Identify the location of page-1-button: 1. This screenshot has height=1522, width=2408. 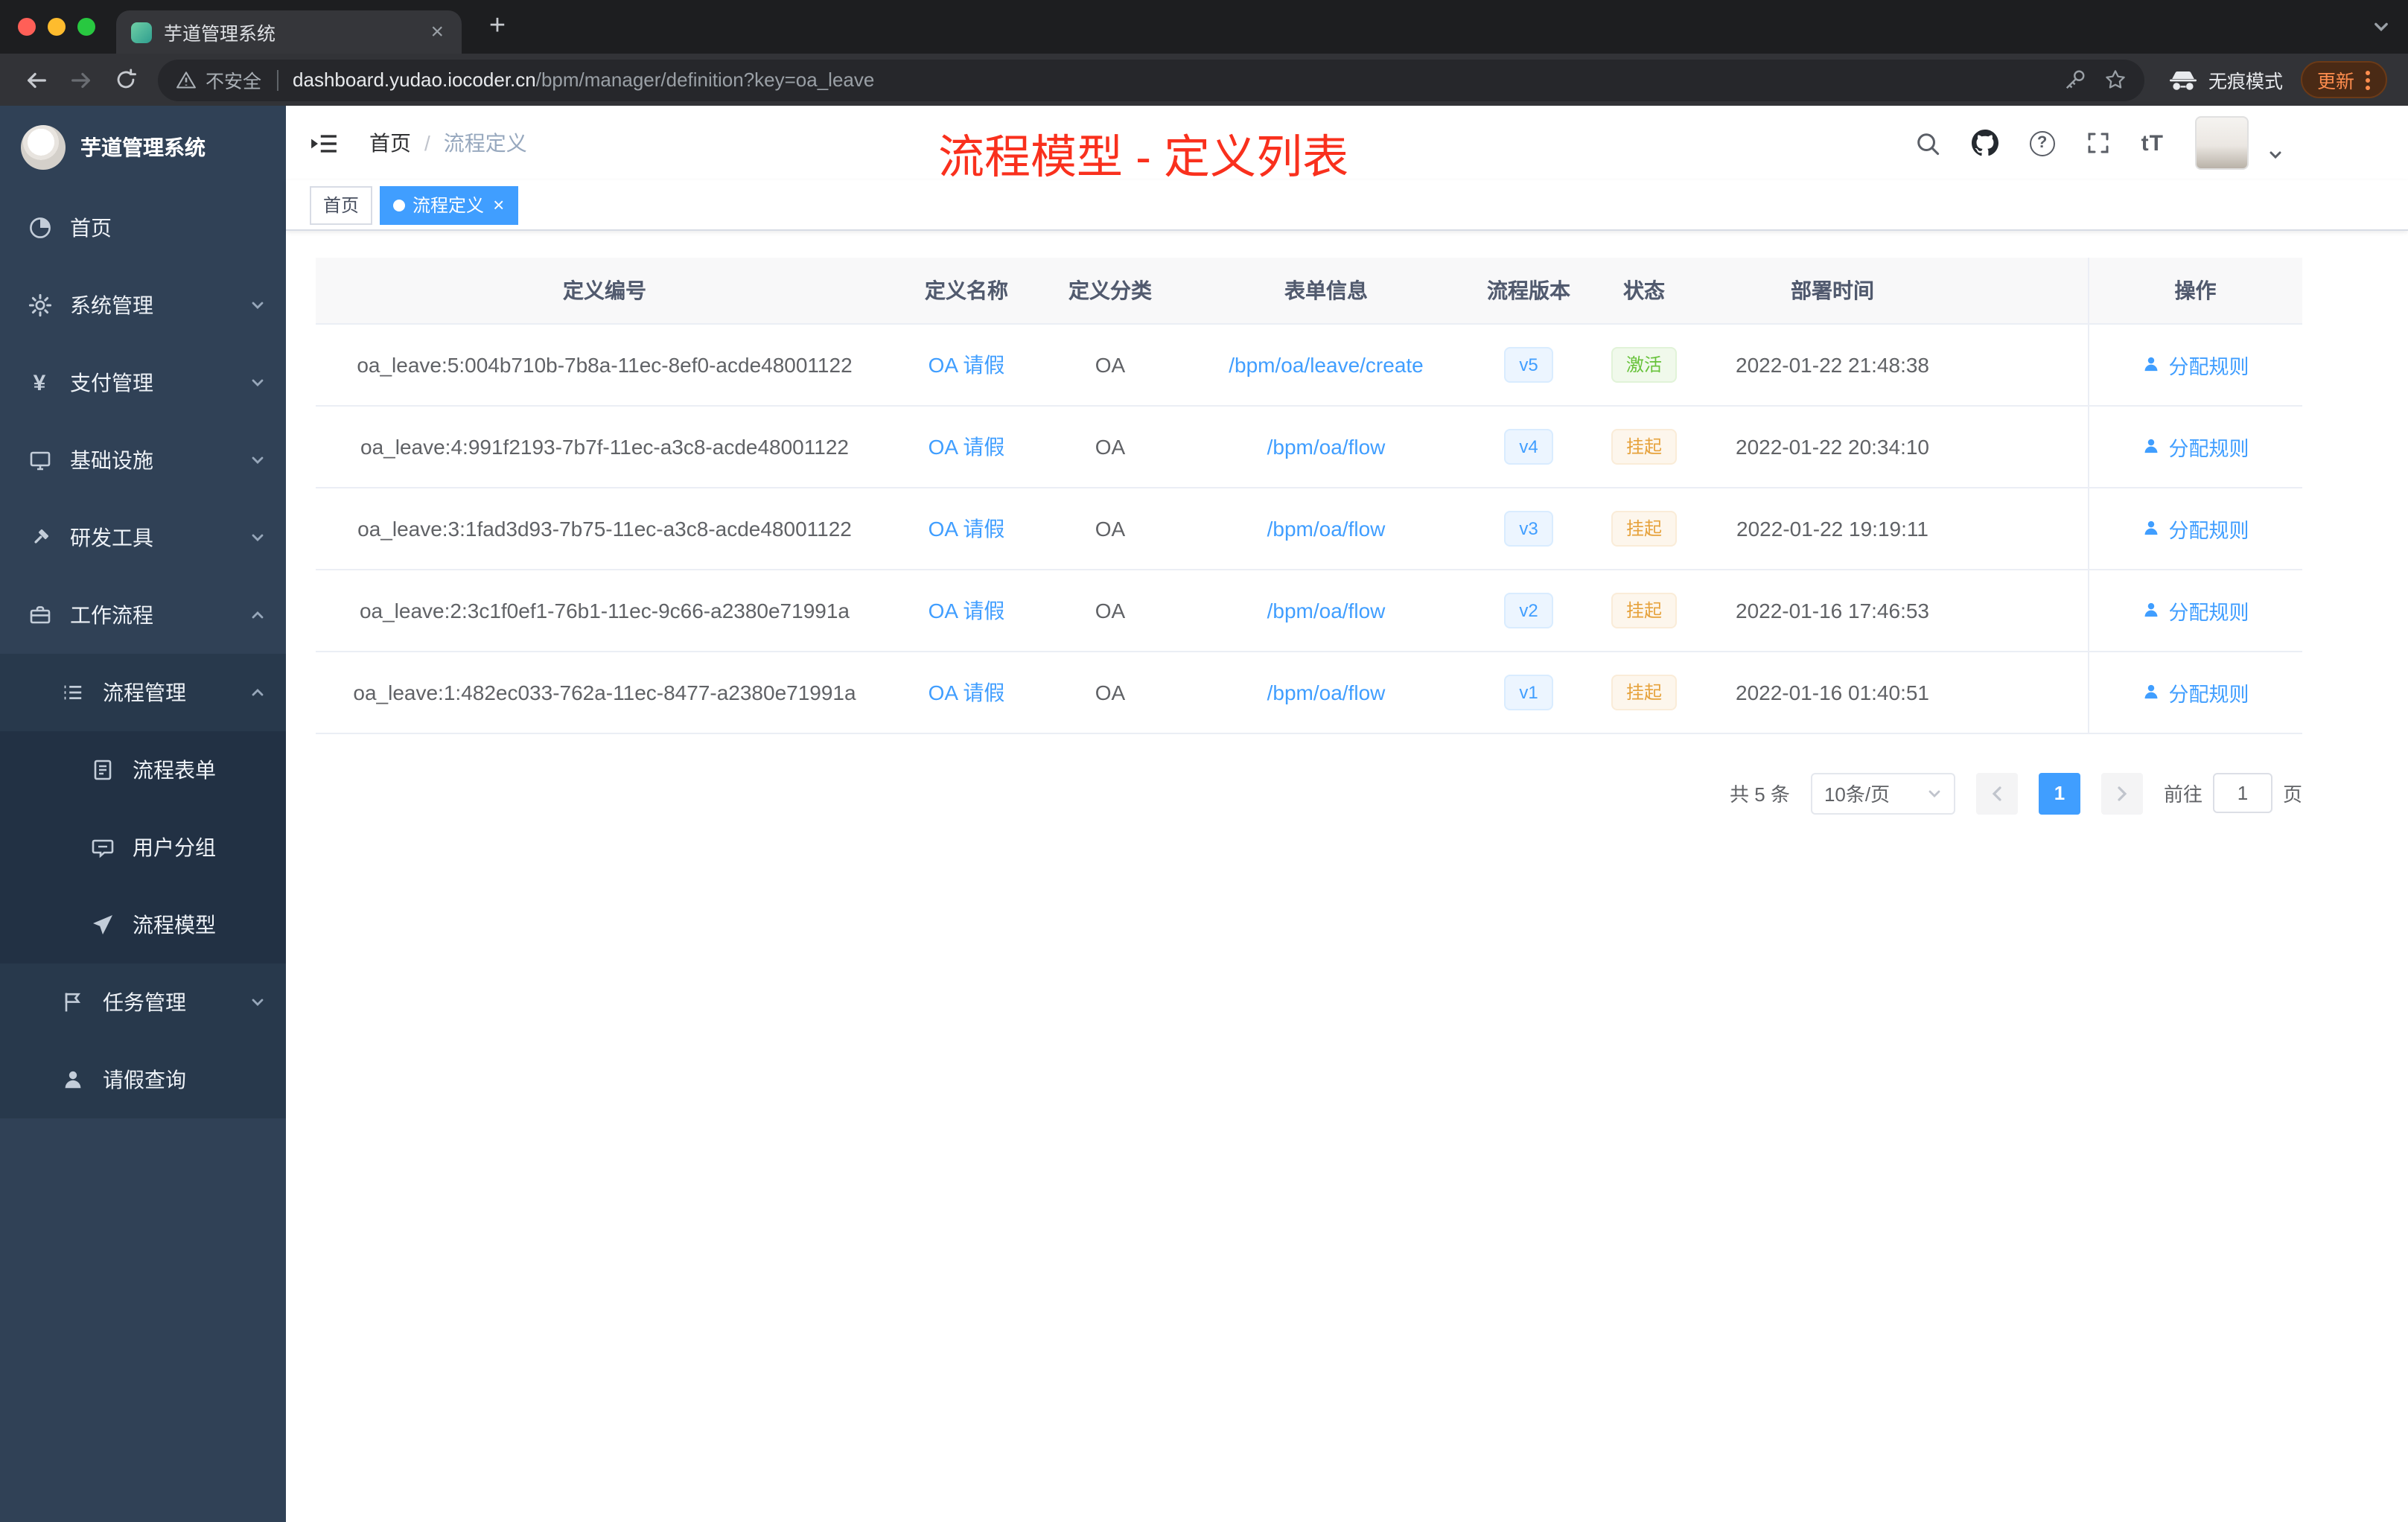
(2059, 793).